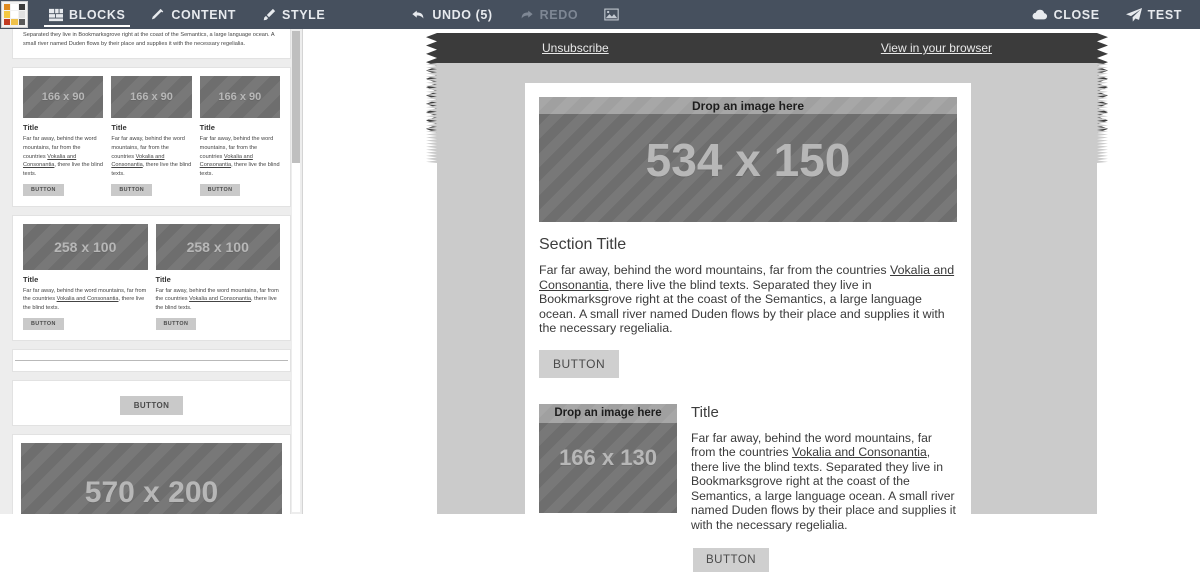 Image resolution: width=1200 pixels, height=572 pixels. I want to click on view-in-browser-link: View in your browser, so click(936, 48).